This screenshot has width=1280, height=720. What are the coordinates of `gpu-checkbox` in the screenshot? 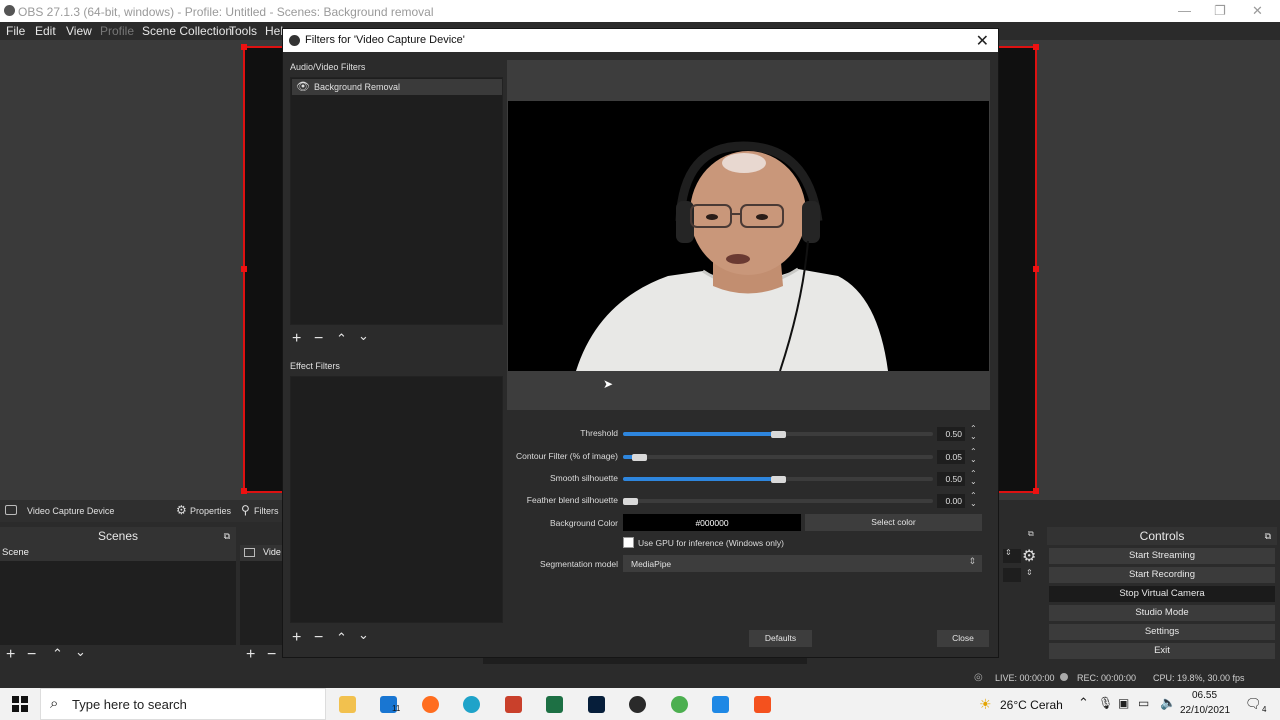 It's located at (628, 542).